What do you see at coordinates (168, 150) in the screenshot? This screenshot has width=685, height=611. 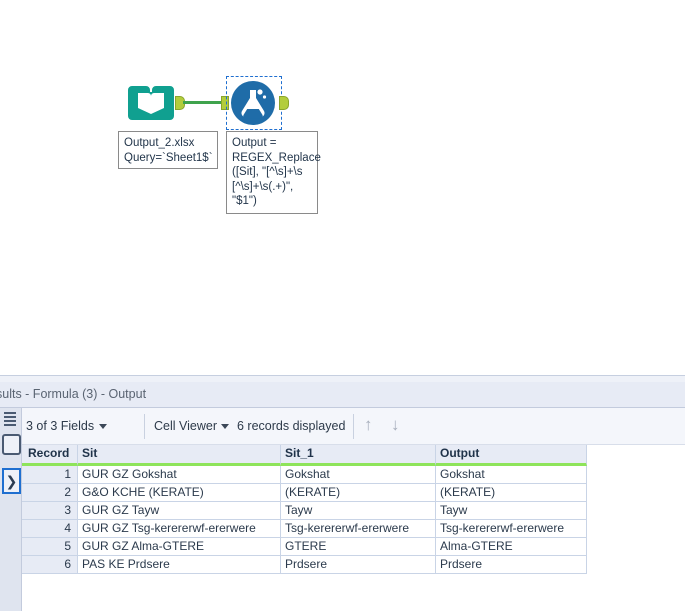 I see `input-tool-annotation: Output_2.xlsx Query=`Sheet1$`` at bounding box center [168, 150].